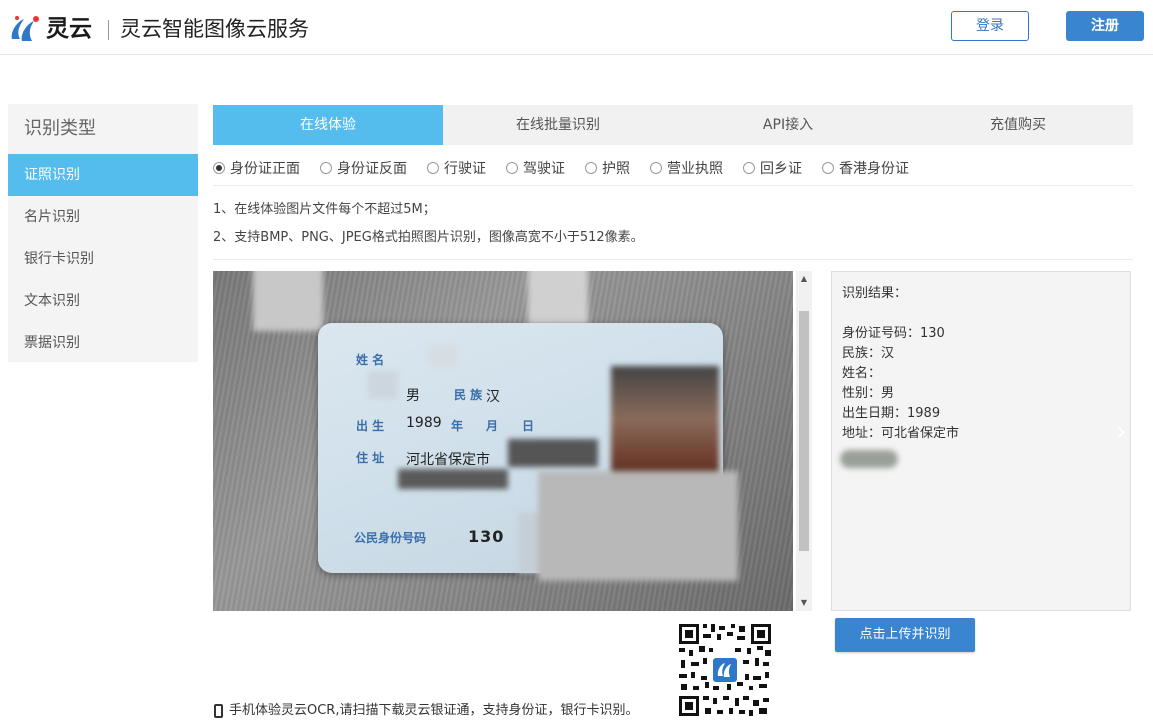 This screenshot has height=727, width=1153. What do you see at coordinates (103, 217) in the screenshot?
I see `sidebar-item-business-card: 名片识别` at bounding box center [103, 217].